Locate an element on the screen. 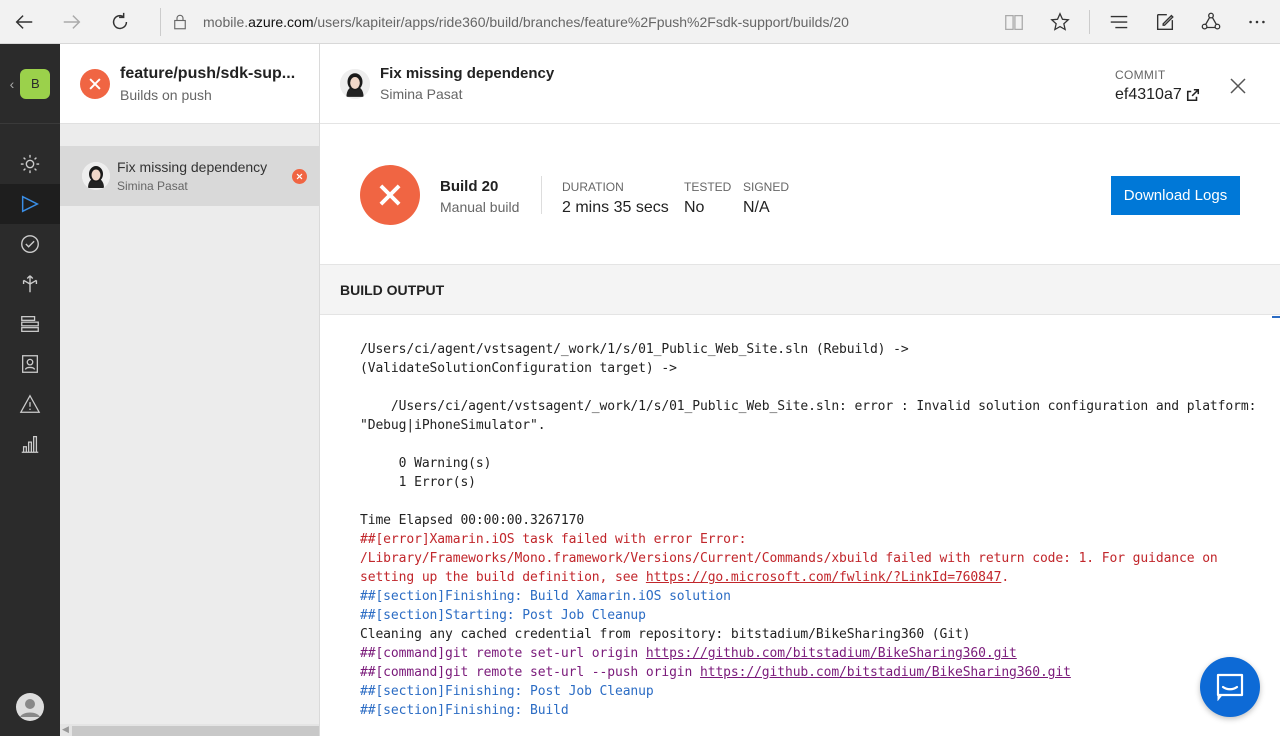 The width and height of the screenshot is (1280, 736). log-line: ##[section]Finishing: Post Job Cleanup is located at coordinates (820, 691).